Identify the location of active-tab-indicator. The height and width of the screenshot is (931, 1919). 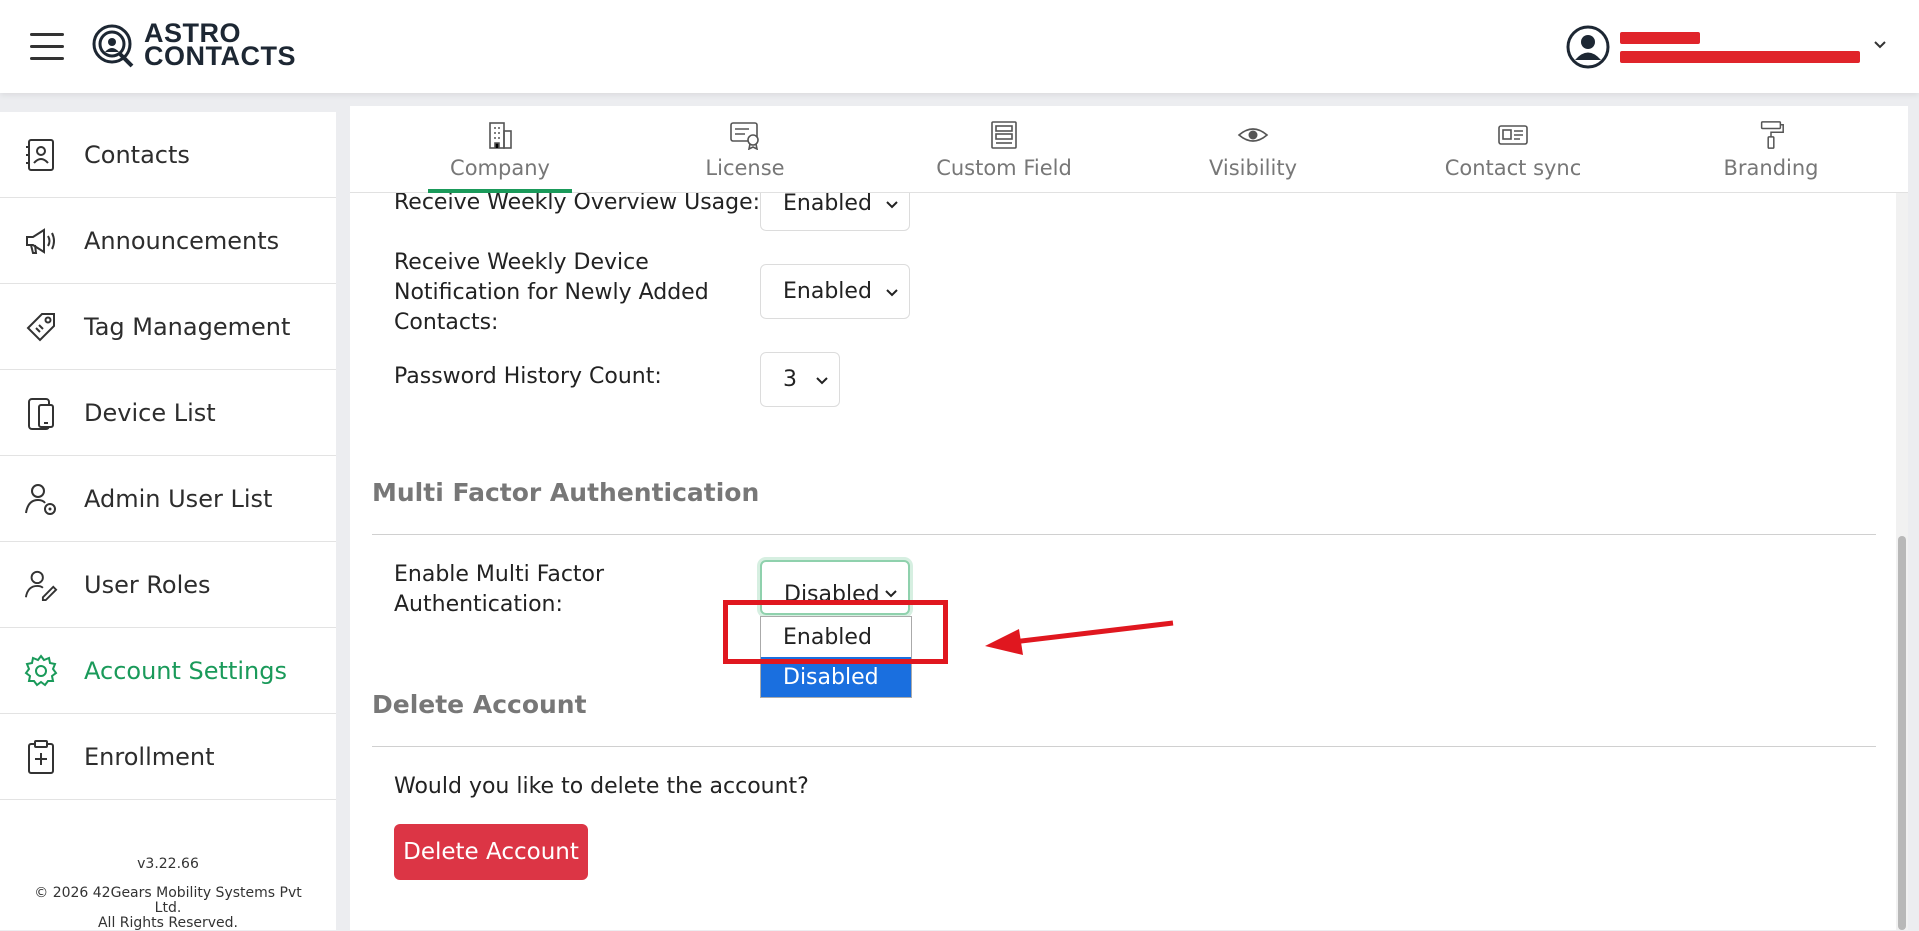
(500, 191).